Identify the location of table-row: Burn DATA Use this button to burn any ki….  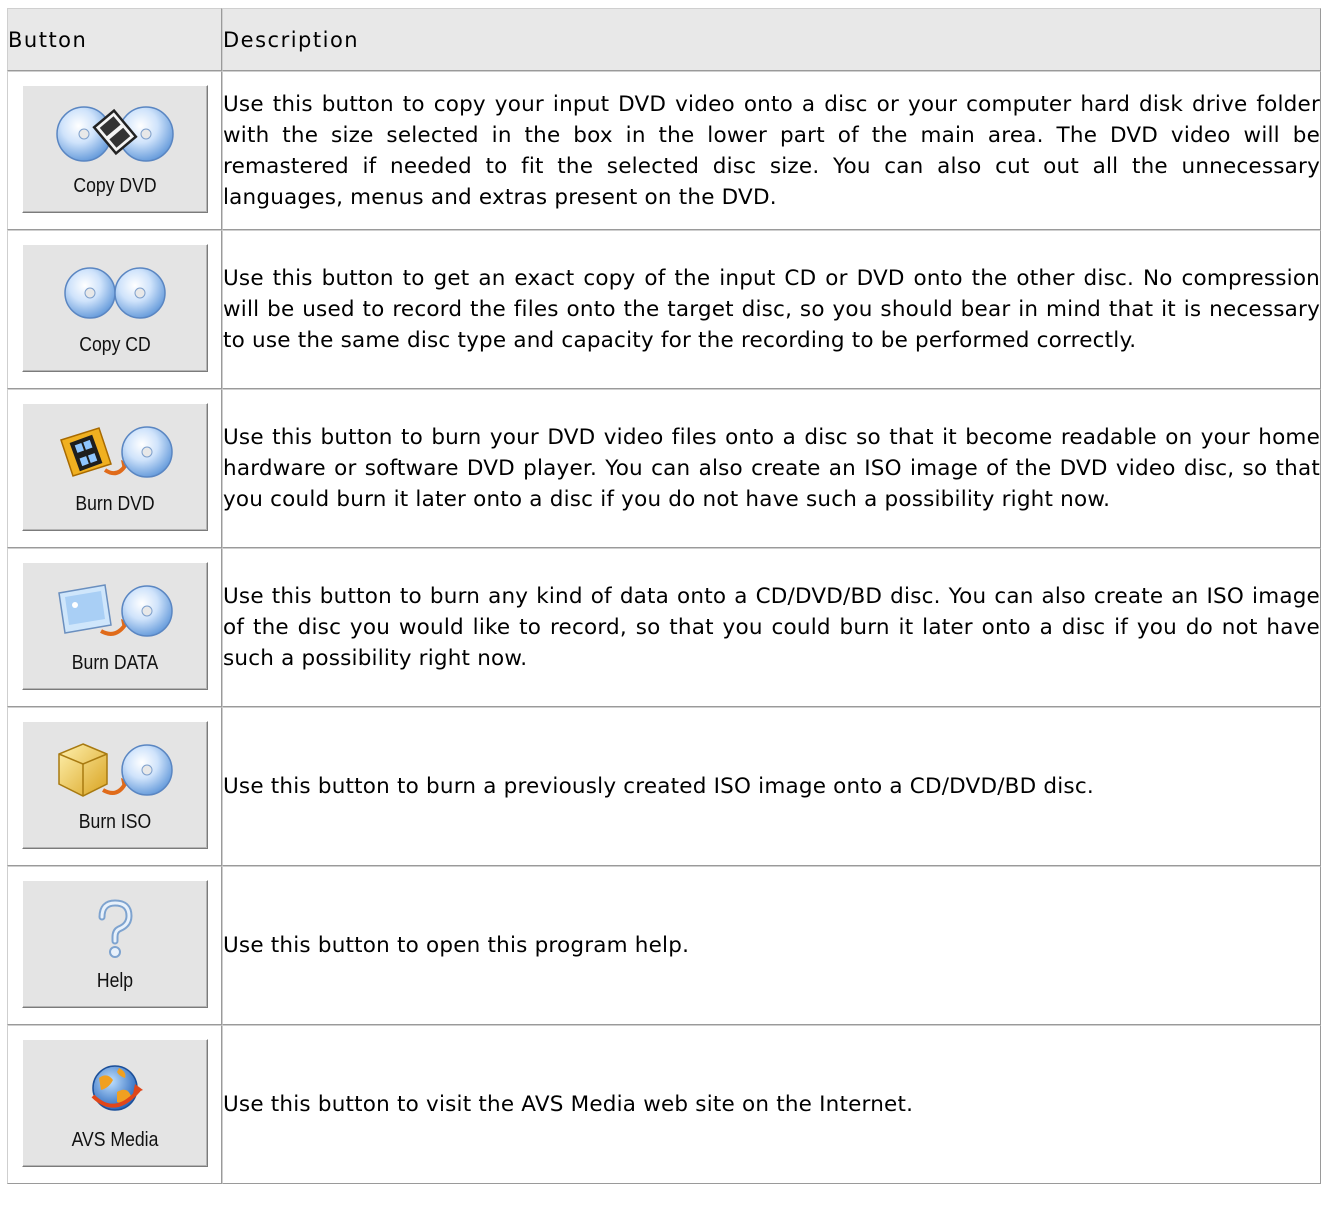
(664, 627).